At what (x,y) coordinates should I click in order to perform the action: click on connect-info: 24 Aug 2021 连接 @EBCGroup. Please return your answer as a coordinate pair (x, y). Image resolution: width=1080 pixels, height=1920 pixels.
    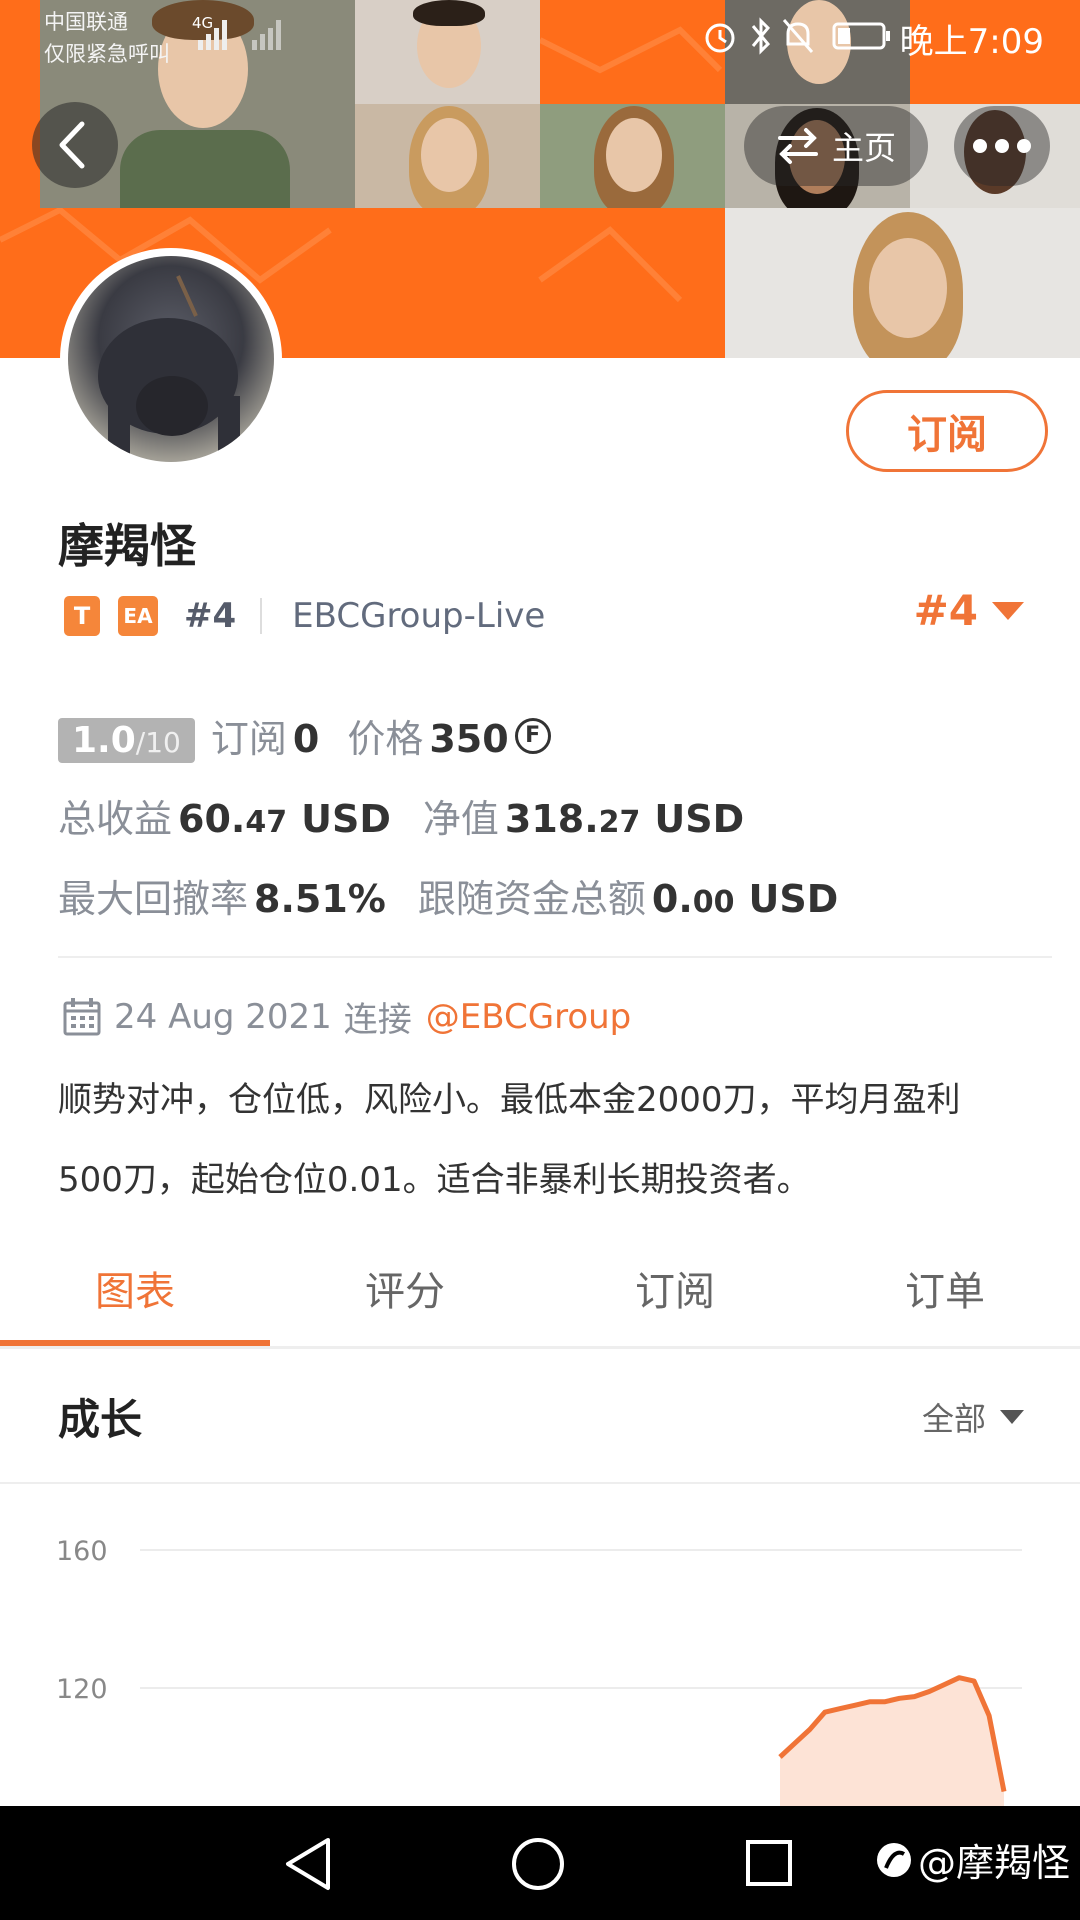
    Looking at the image, I should click on (346, 1016).